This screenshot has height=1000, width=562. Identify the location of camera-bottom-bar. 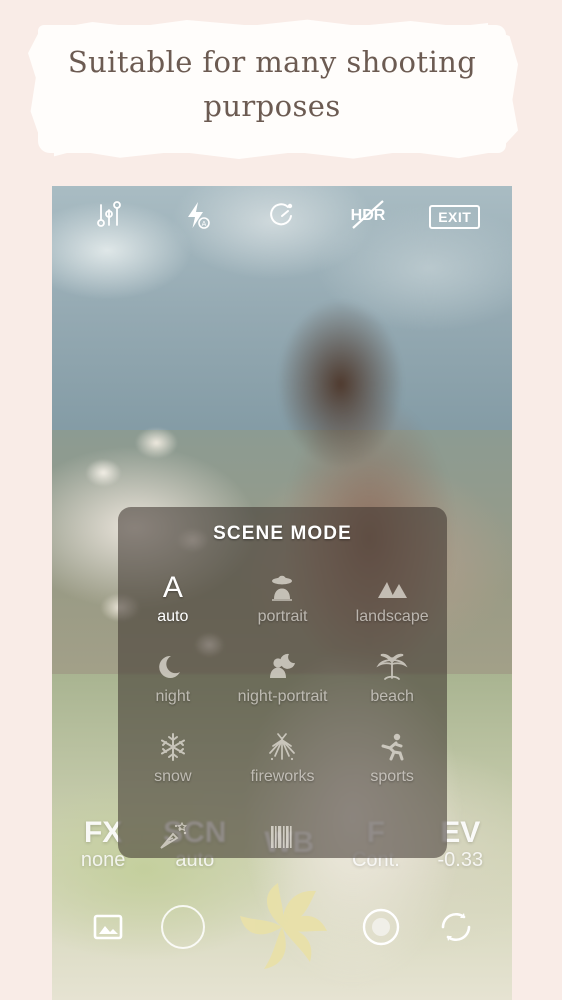
(282, 927).